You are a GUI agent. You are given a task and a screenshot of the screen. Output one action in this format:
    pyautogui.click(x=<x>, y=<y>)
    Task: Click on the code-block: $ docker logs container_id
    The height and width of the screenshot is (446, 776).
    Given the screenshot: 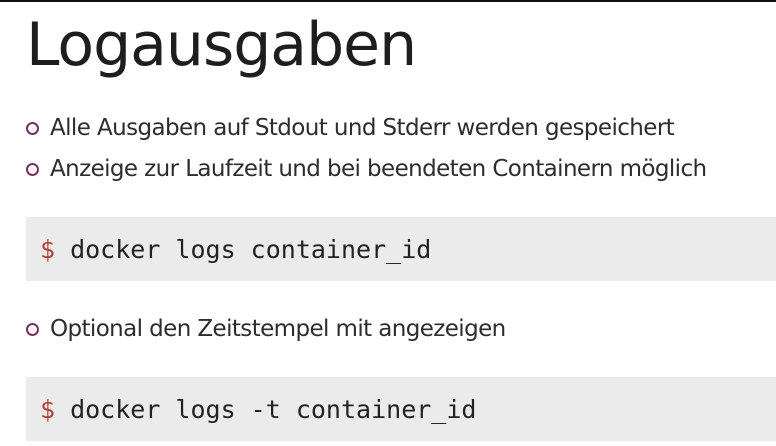 What is the action you would take?
    pyautogui.click(x=401, y=249)
    